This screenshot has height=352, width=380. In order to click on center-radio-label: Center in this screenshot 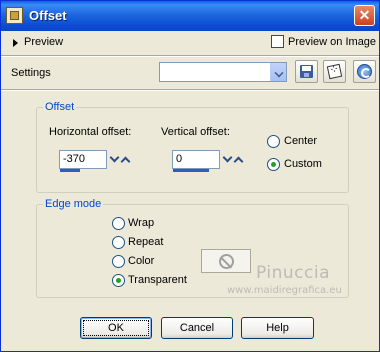, I will do `click(300, 141)`.